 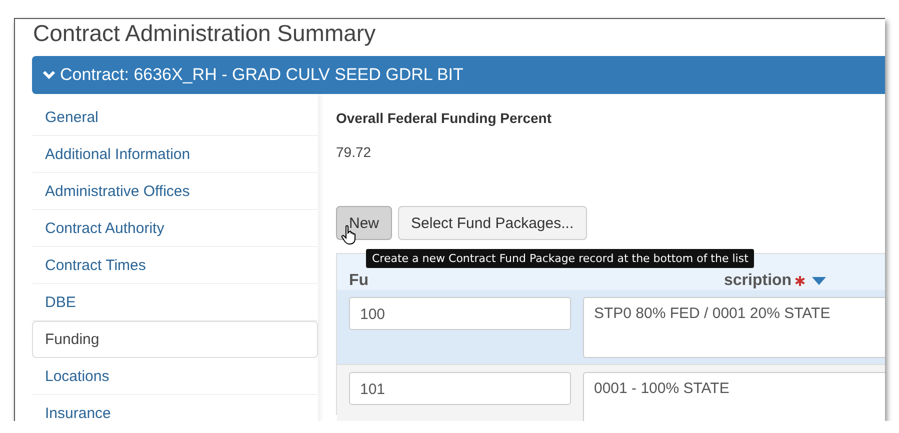 I want to click on field-label: Overall Federal Funding Percent, so click(x=444, y=118).